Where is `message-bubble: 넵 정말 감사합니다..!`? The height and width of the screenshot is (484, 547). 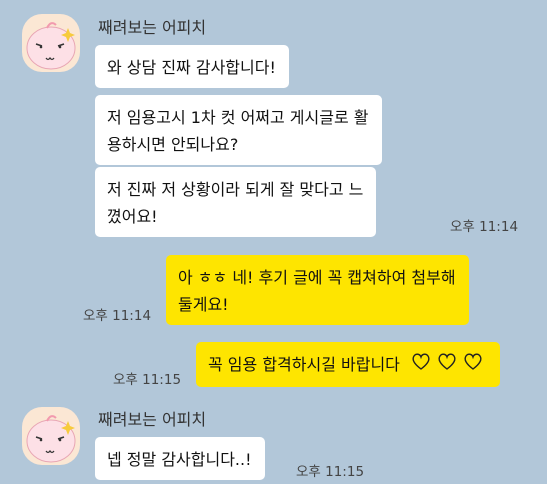 message-bubble: 넵 정말 감사합니다..! is located at coordinates (180, 458).